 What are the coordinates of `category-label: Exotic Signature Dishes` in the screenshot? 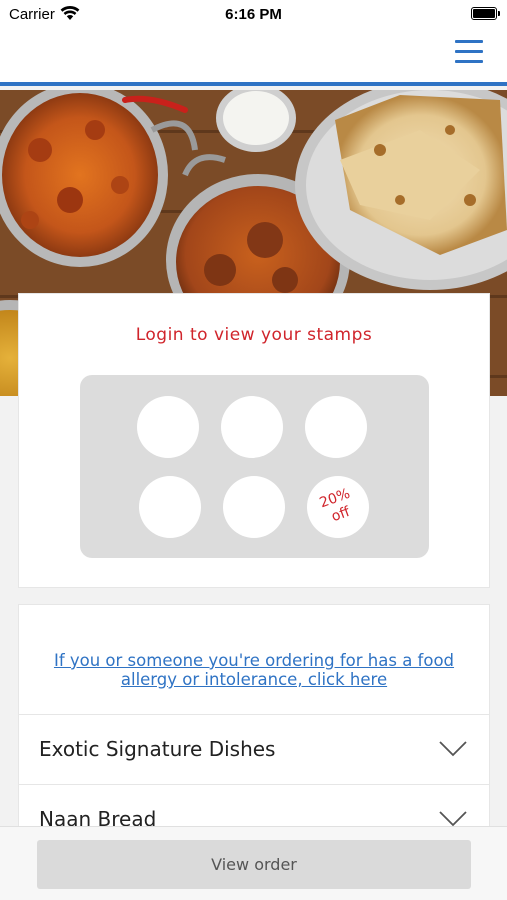 It's located at (157, 749).